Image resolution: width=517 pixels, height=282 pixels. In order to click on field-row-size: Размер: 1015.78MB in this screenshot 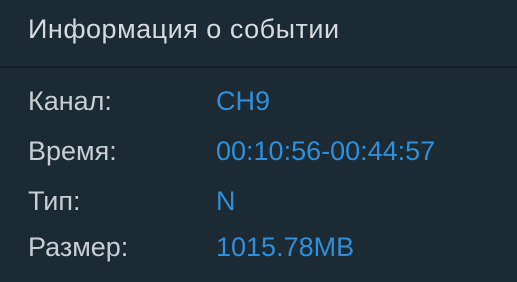, I will do `click(258, 252)`.